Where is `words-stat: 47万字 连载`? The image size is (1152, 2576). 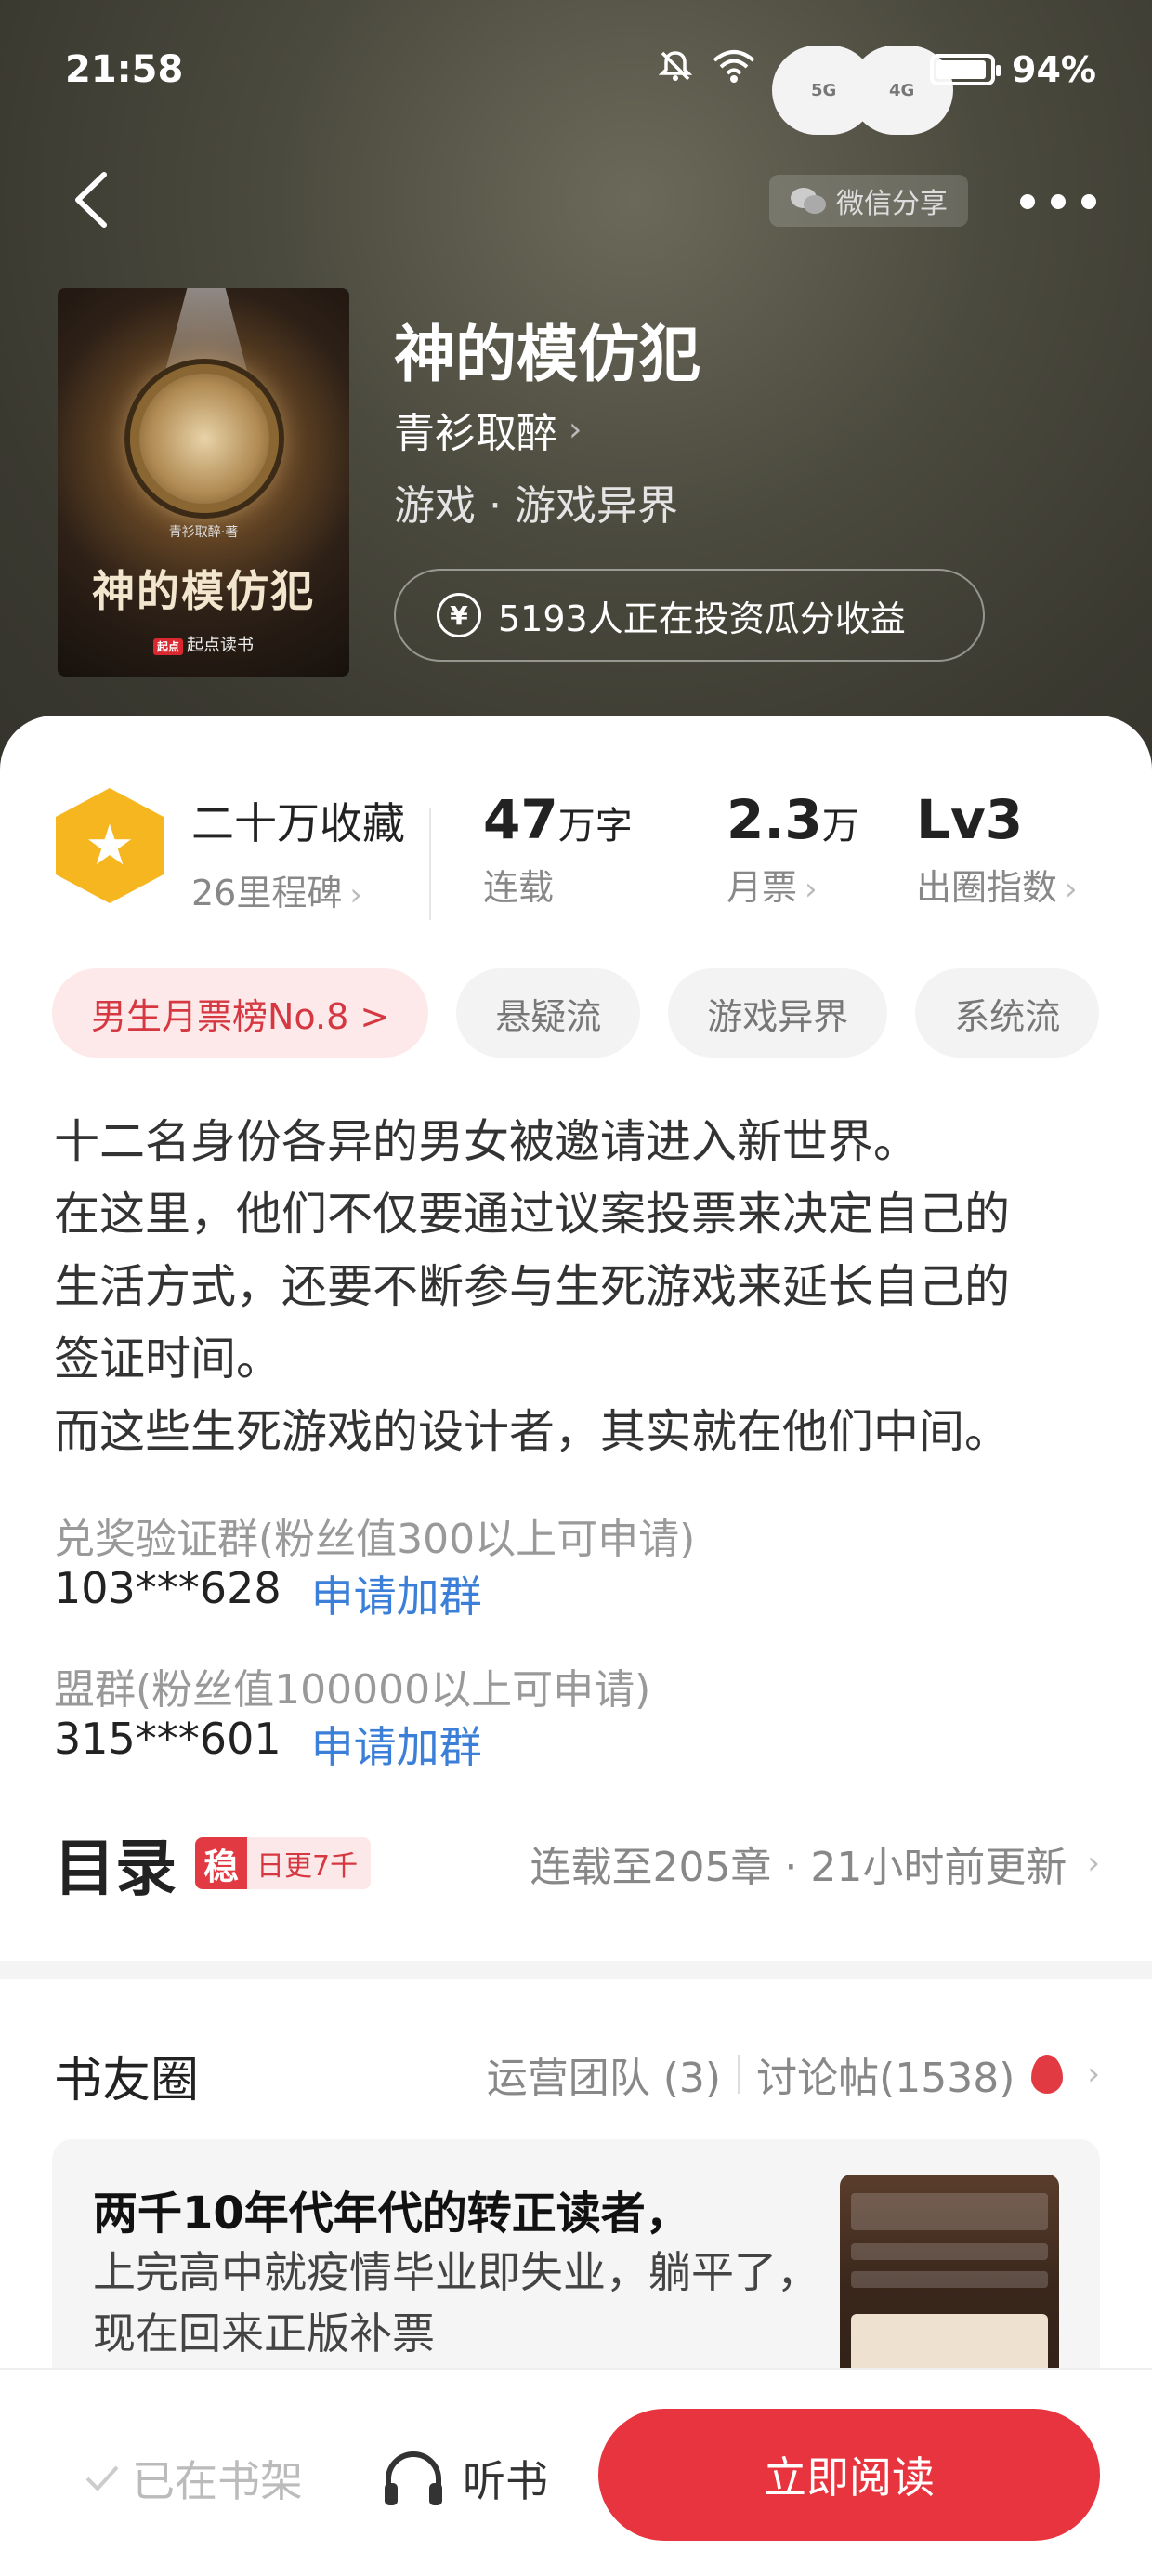
words-stat: 47万字 连载 is located at coordinates (558, 849).